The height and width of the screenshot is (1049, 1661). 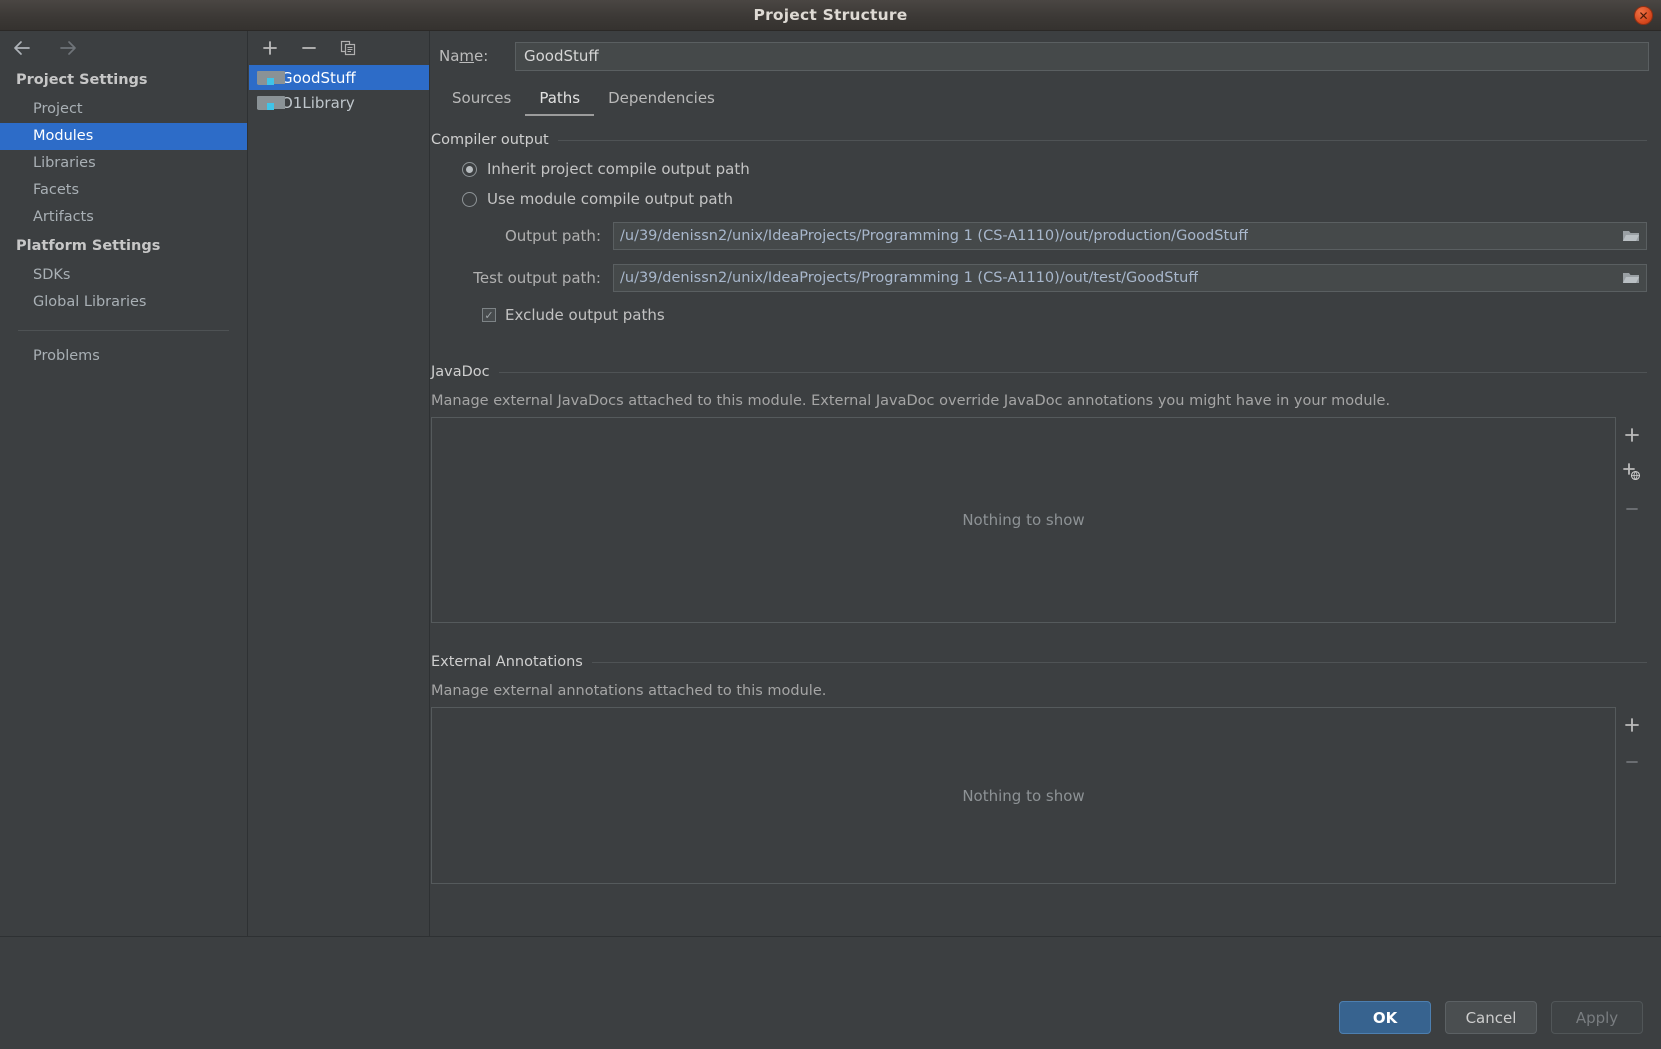 I want to click on tab-paths: Paths, so click(x=560, y=100).